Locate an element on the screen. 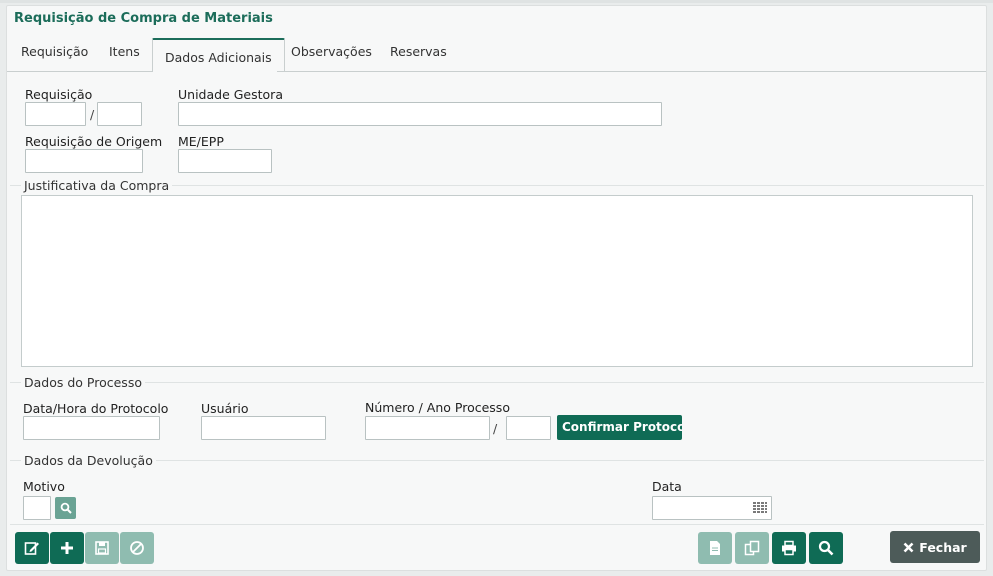 The width and height of the screenshot is (993, 576). requisicao-number-input is located at coordinates (55, 114).